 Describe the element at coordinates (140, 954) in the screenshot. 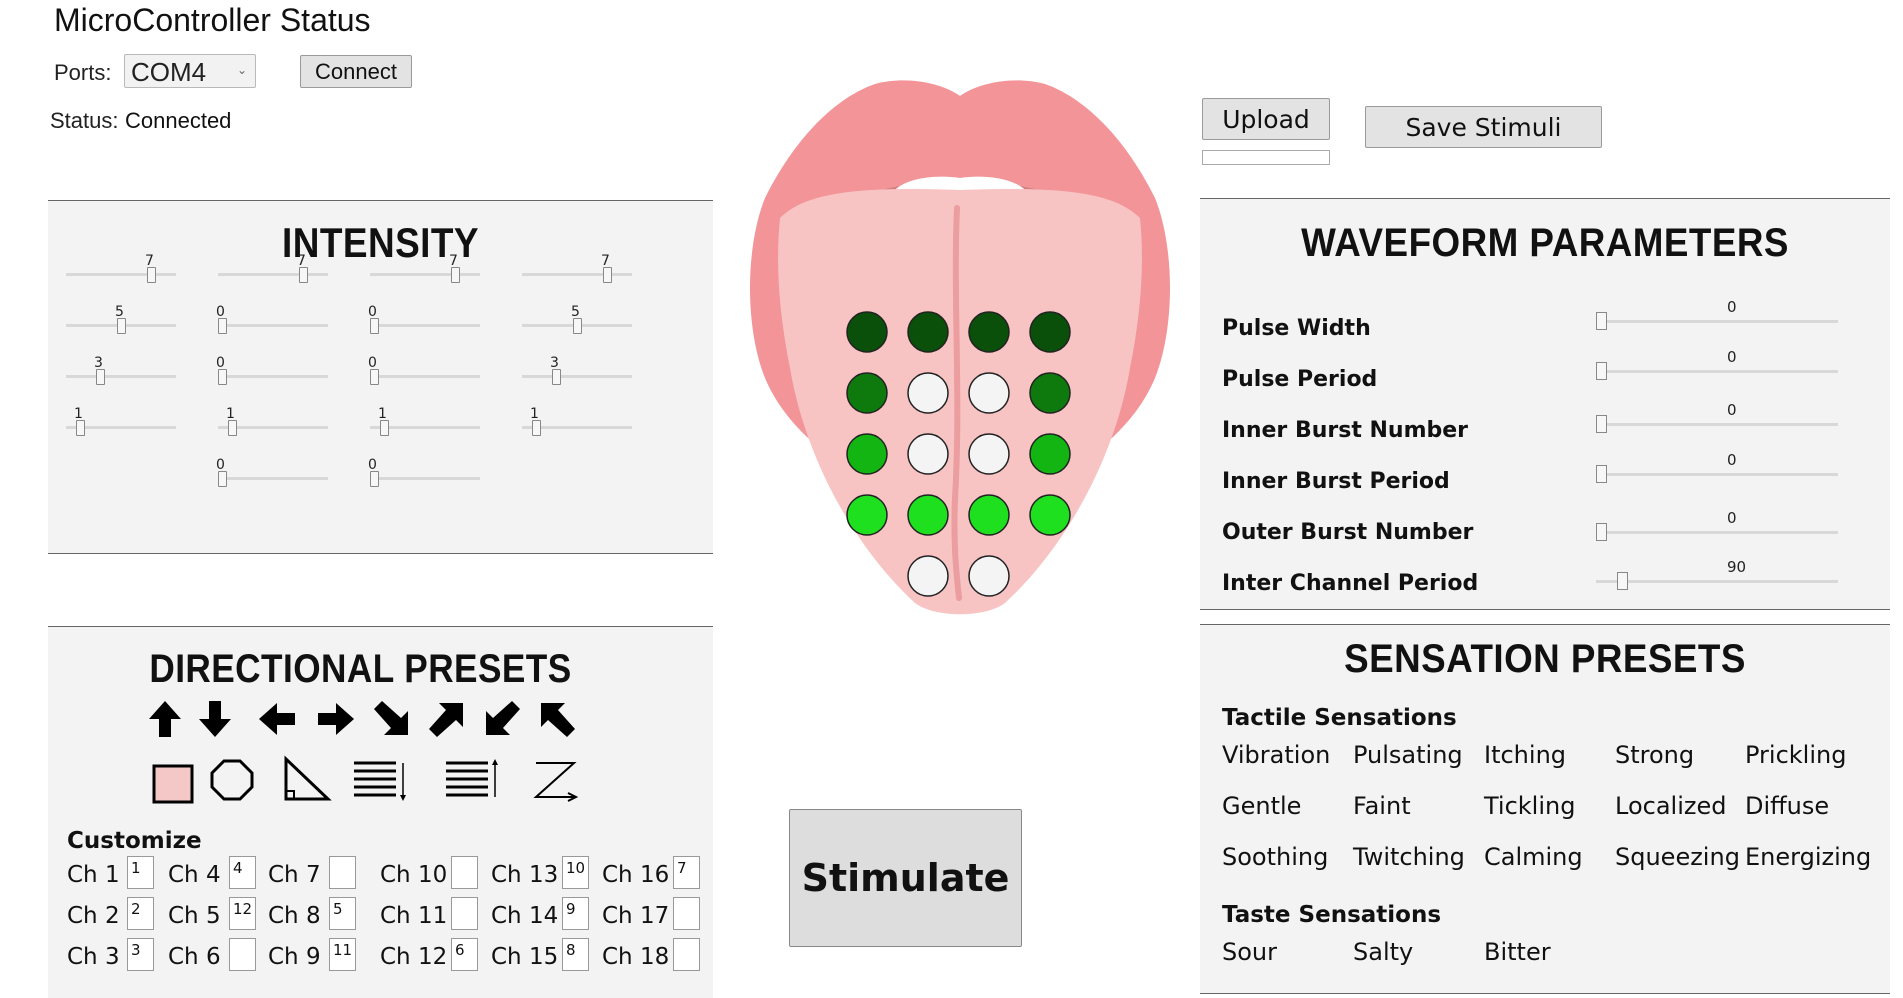

I see `channel-order-input: 3` at that location.